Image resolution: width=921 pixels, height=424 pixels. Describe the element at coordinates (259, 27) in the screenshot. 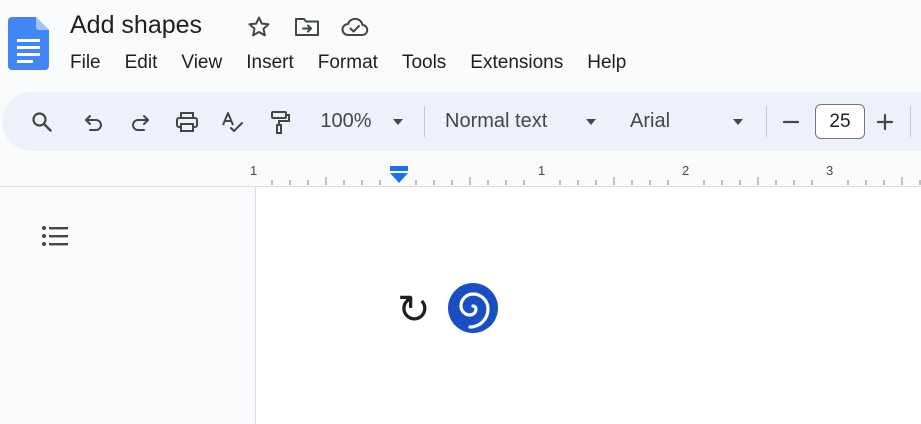

I see `star-icon` at that location.